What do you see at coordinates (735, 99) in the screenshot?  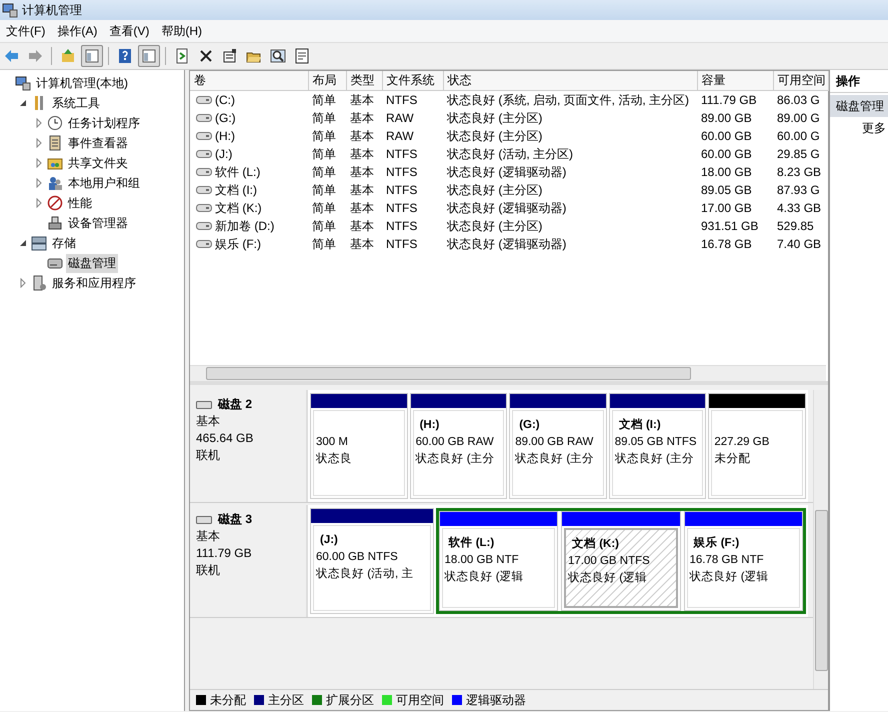 I see `table-cell: 111.79 GB` at bounding box center [735, 99].